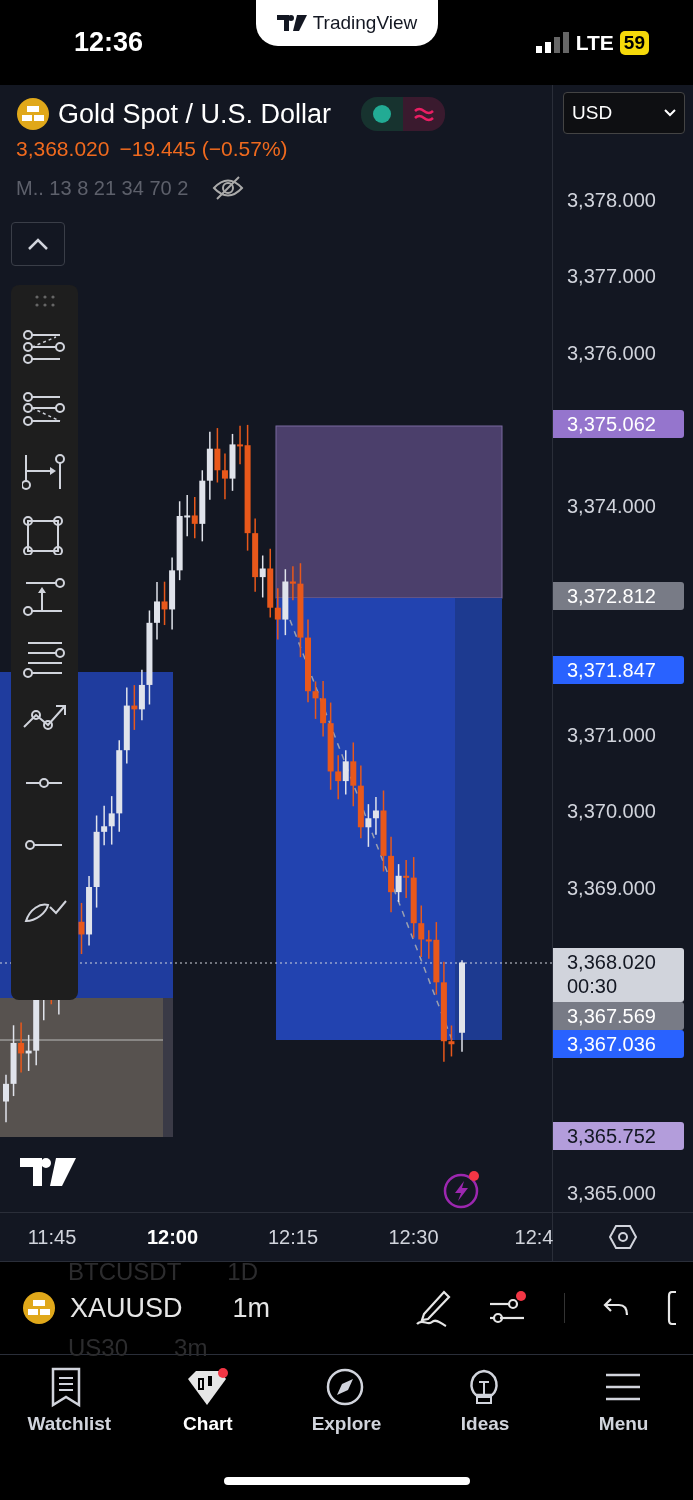 Image resolution: width=693 pixels, height=1500 pixels. Describe the element at coordinates (206, 1388) in the screenshot. I see `candles-gem-icon` at that location.